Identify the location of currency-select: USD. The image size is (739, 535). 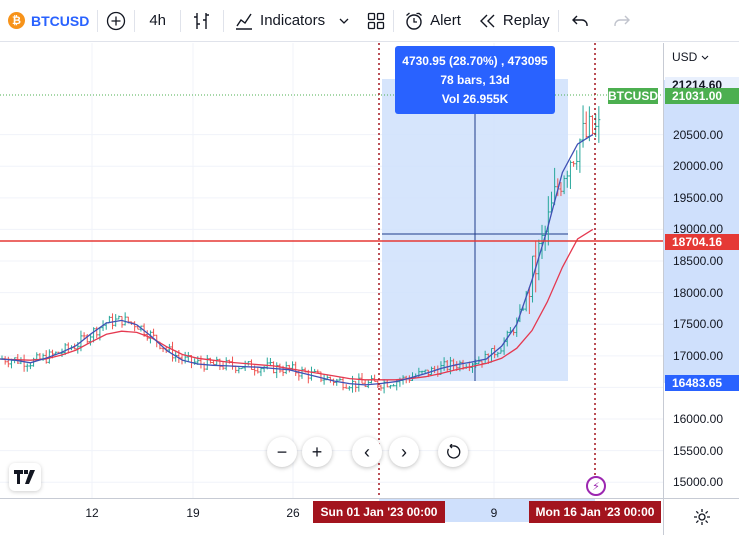
(690, 57).